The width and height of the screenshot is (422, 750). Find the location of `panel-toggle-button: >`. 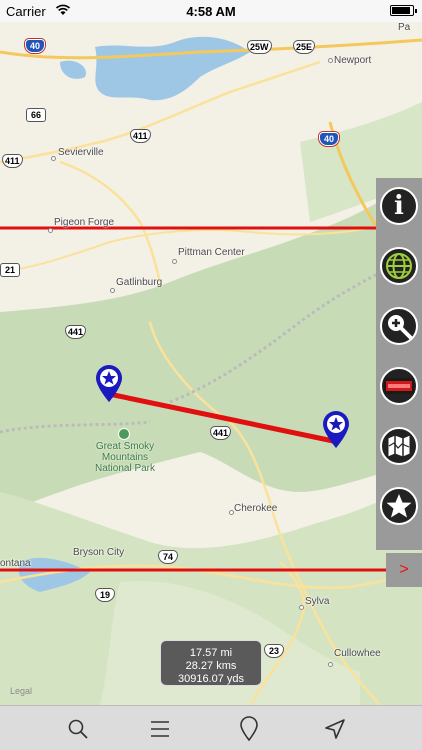

panel-toggle-button: > is located at coordinates (404, 570).